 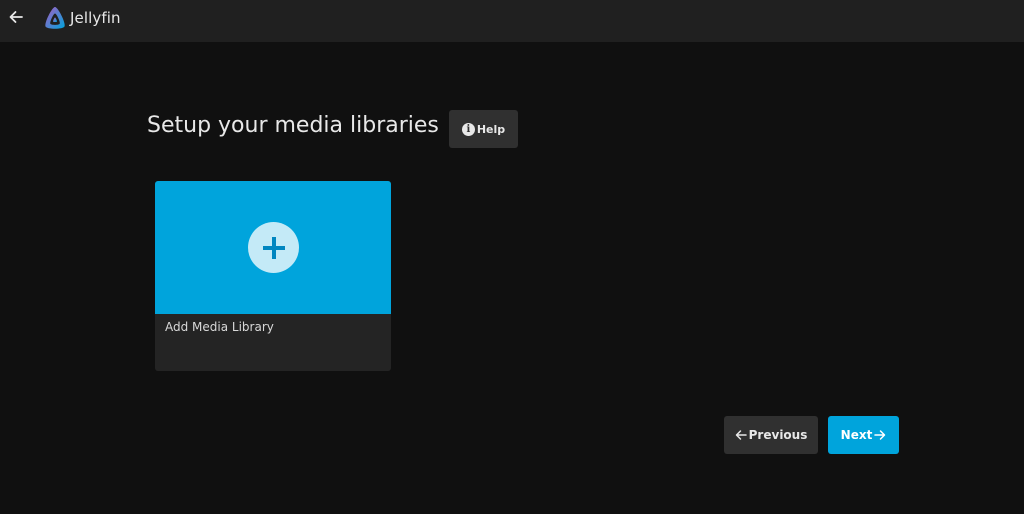 I want to click on plus-circle, so click(x=273, y=247).